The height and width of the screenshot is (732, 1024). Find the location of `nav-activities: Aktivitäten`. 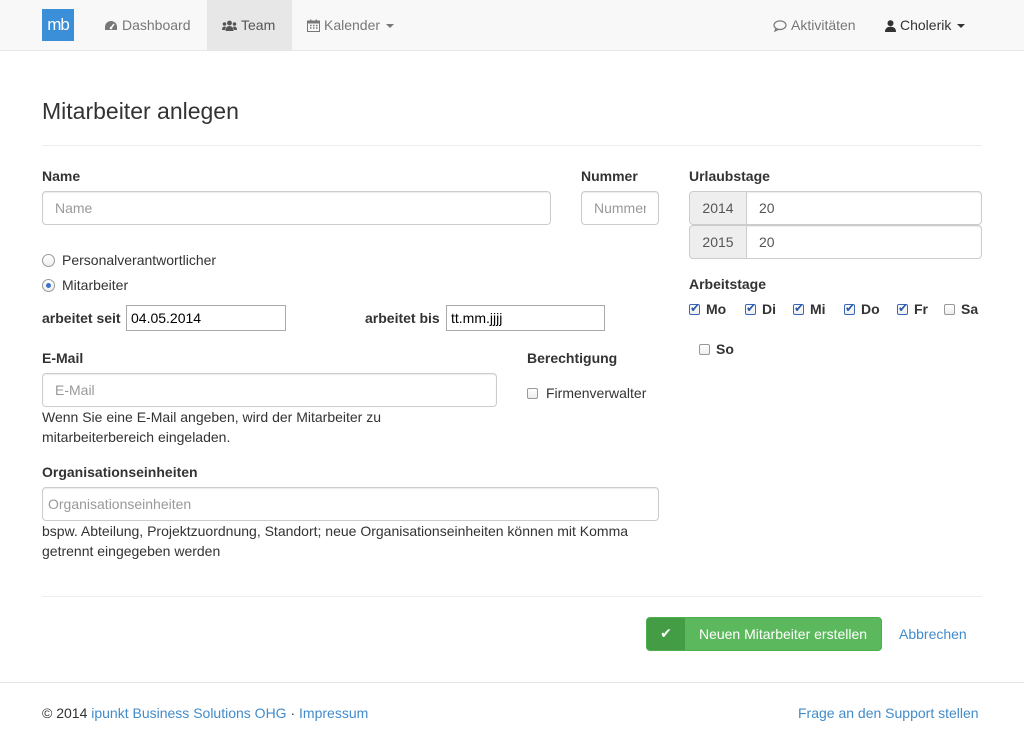

nav-activities: Aktivitäten is located at coordinates (814, 25).